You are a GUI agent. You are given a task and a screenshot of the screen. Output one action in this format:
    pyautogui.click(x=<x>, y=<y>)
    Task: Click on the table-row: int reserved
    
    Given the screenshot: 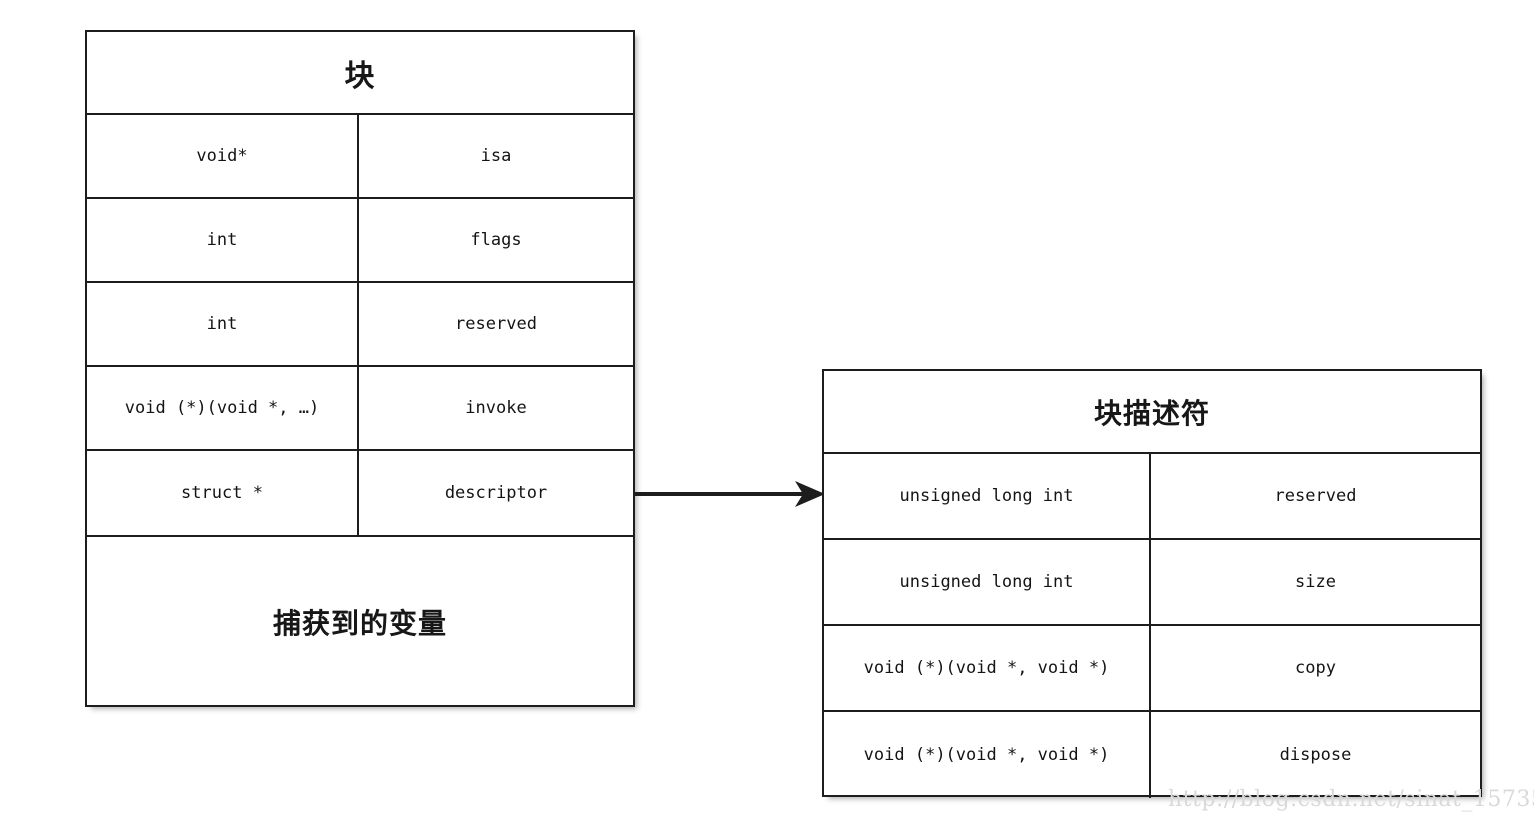 What is the action you would take?
    pyautogui.click(x=360, y=325)
    